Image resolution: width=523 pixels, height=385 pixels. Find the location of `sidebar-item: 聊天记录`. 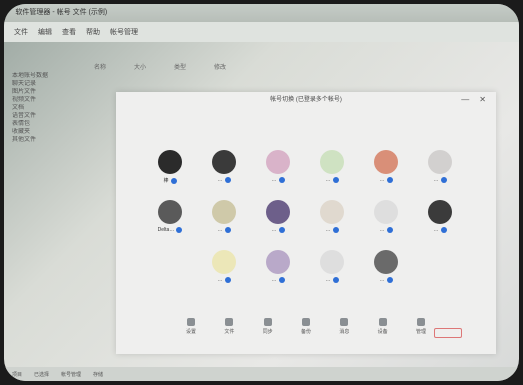

sidebar-item: 聊天记录 is located at coordinates (58, 84).